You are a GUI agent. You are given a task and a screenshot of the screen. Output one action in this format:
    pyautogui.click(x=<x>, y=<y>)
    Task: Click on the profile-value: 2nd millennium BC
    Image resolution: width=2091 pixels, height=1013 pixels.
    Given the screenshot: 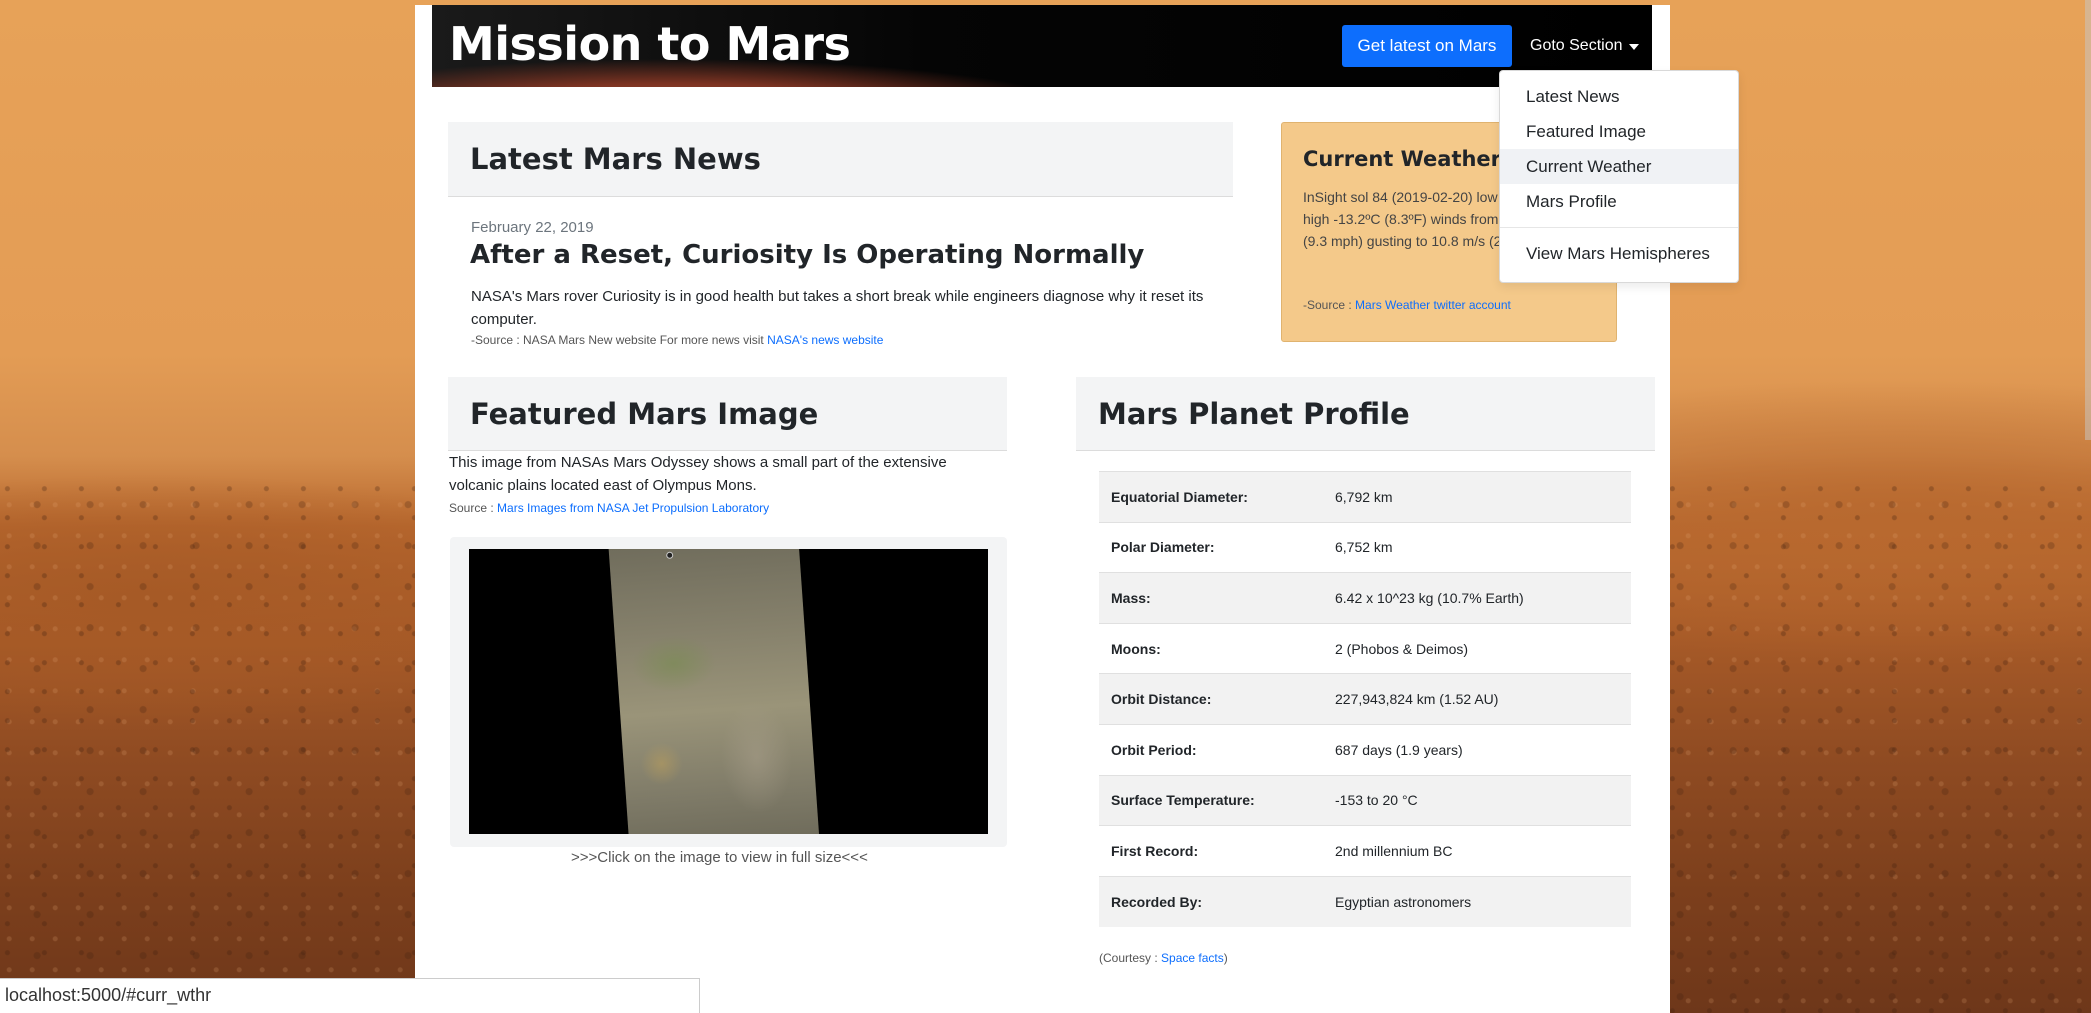 What is the action you would take?
    pyautogui.click(x=1394, y=850)
    